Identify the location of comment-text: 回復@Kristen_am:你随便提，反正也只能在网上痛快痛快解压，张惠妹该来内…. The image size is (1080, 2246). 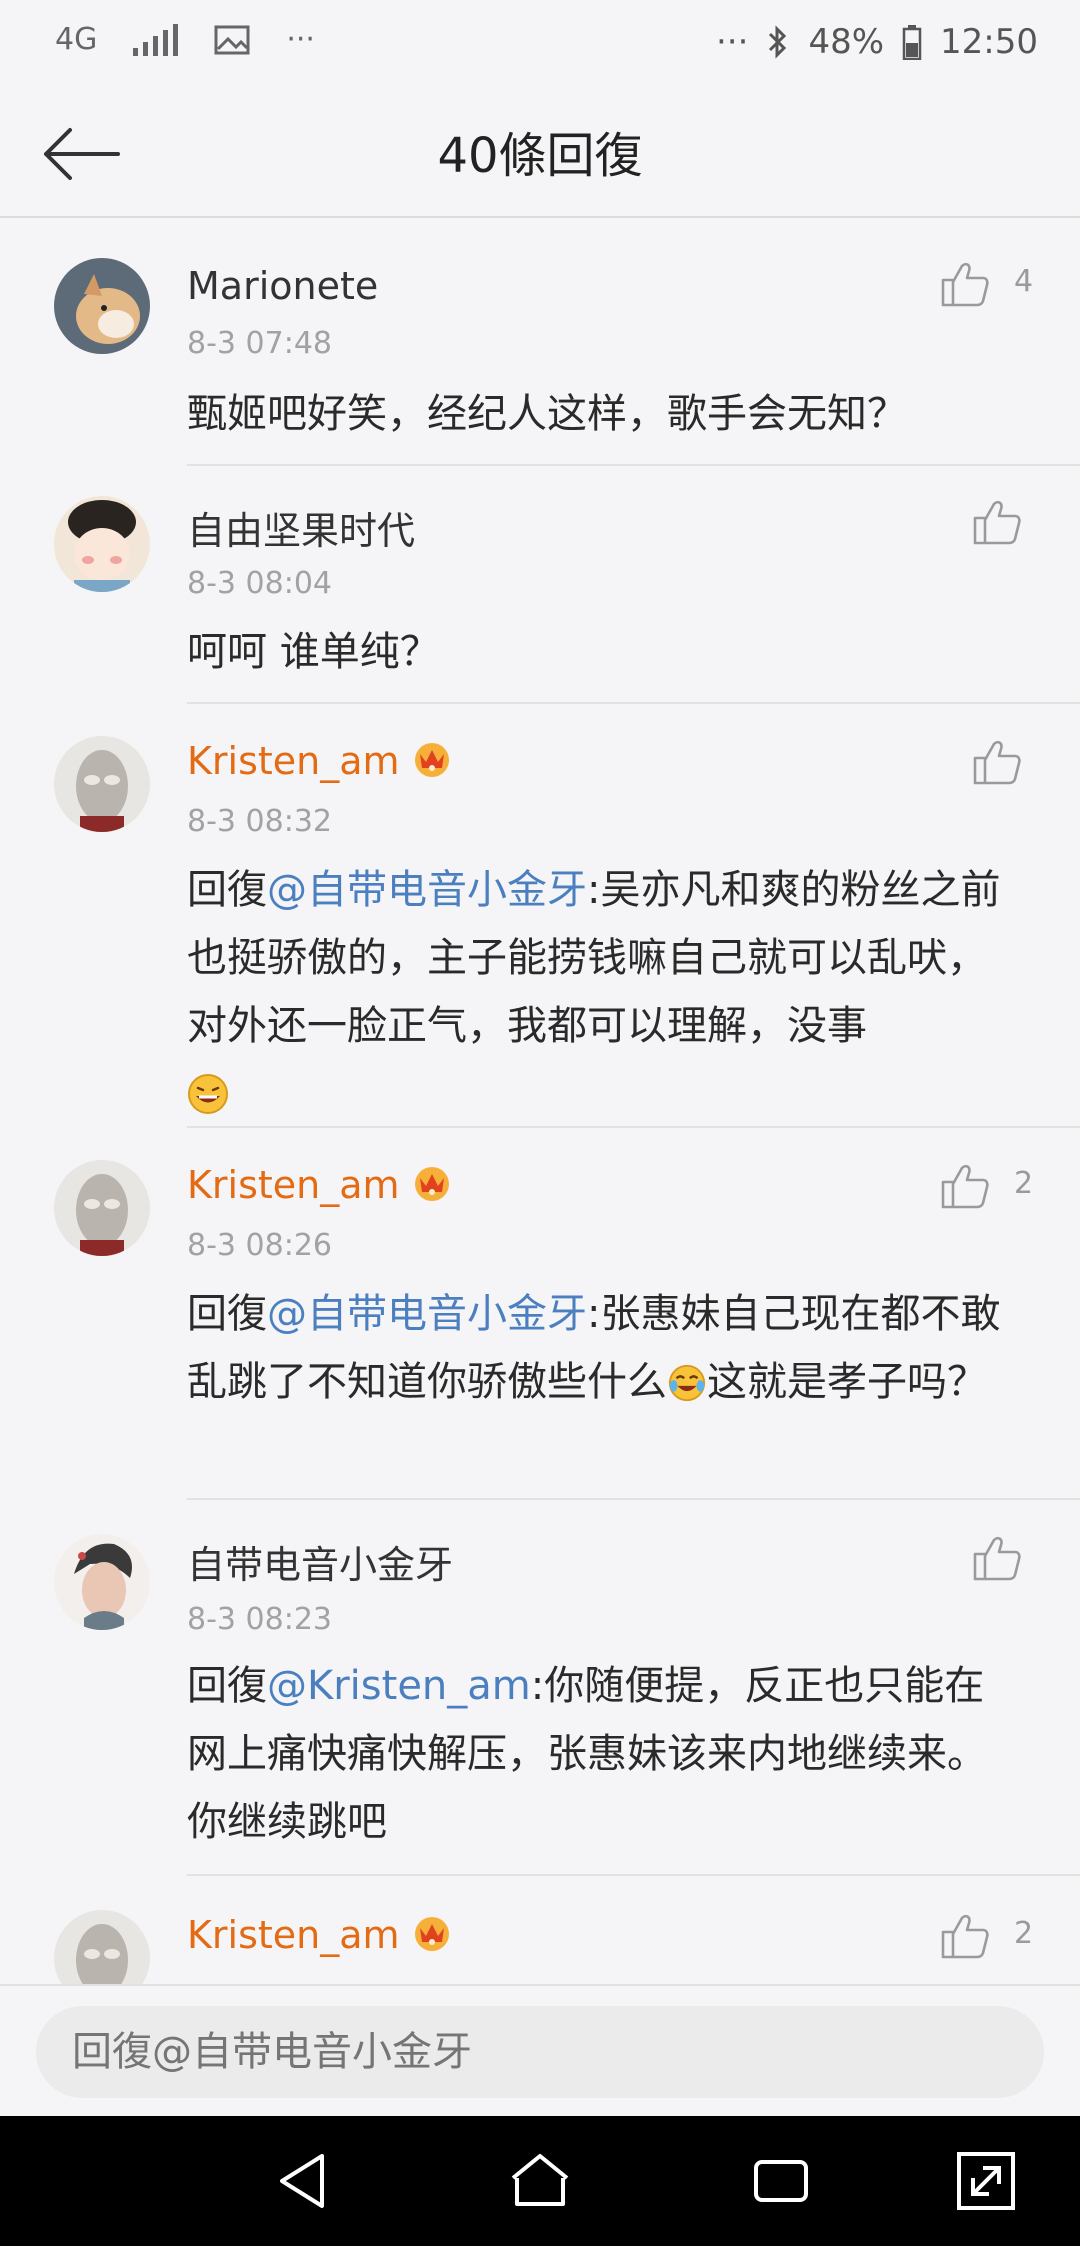
(602, 1754).